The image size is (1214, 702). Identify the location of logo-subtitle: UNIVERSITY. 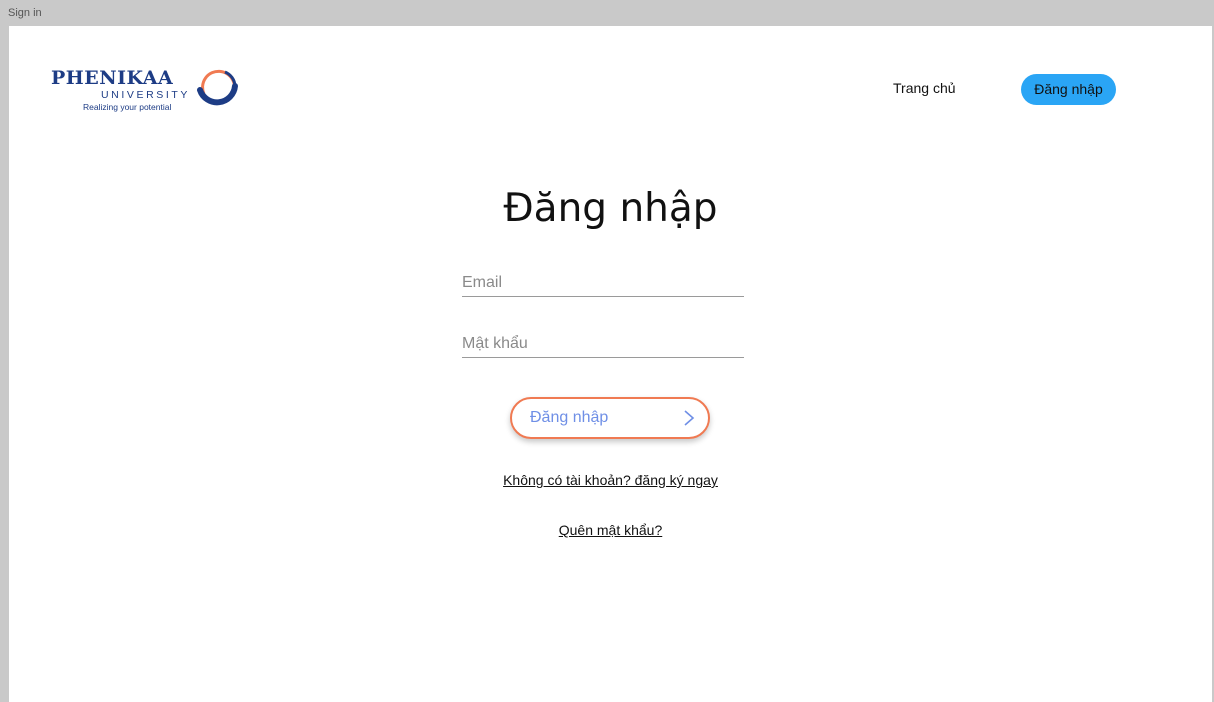
(146, 95).